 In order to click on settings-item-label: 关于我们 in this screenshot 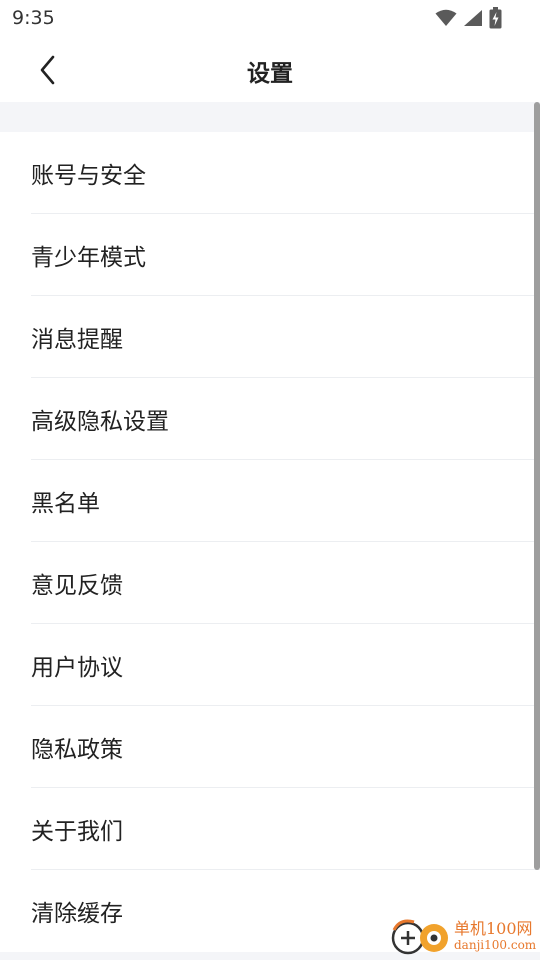, I will do `click(77, 832)`.